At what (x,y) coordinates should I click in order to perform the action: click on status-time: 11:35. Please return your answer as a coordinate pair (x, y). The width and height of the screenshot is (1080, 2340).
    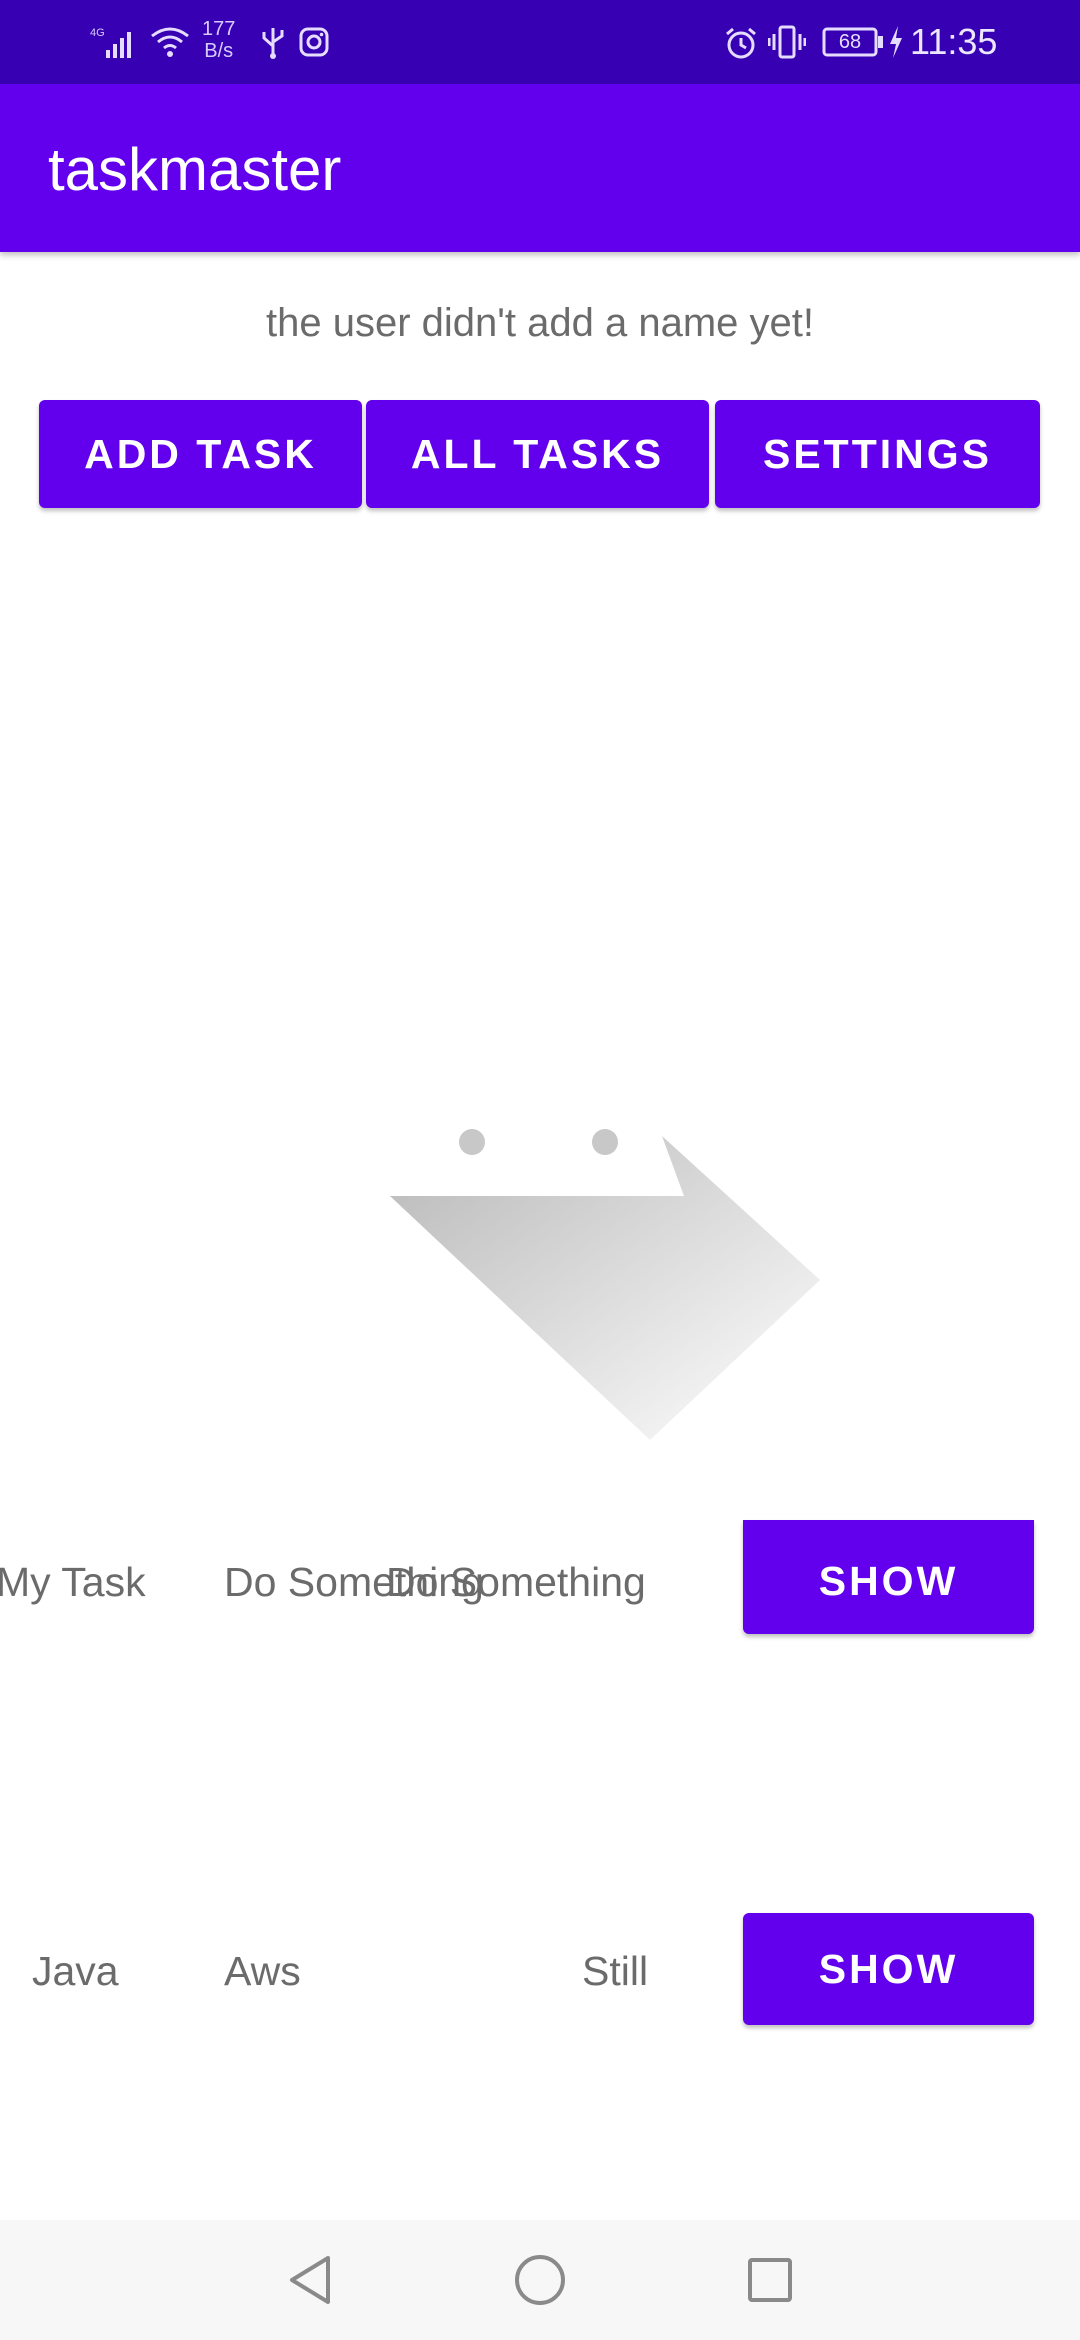
    Looking at the image, I should click on (954, 41).